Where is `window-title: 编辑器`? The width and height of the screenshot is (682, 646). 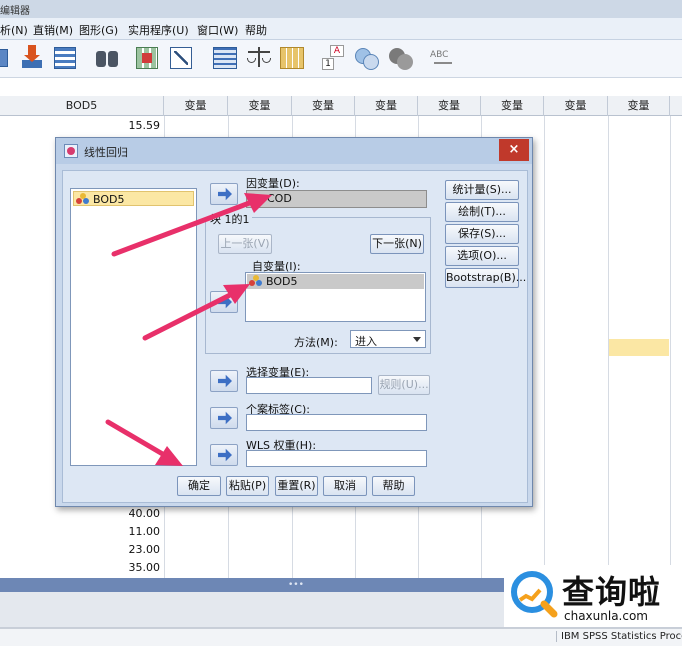
window-title: 编辑器 is located at coordinates (15, 11).